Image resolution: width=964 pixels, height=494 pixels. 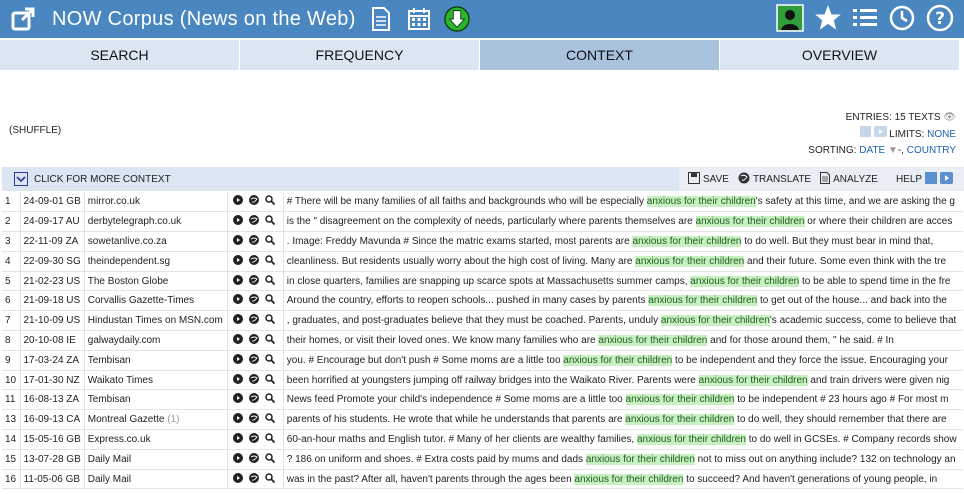 What do you see at coordinates (949, 117) in the screenshot?
I see `eye-icon: 👁` at bounding box center [949, 117].